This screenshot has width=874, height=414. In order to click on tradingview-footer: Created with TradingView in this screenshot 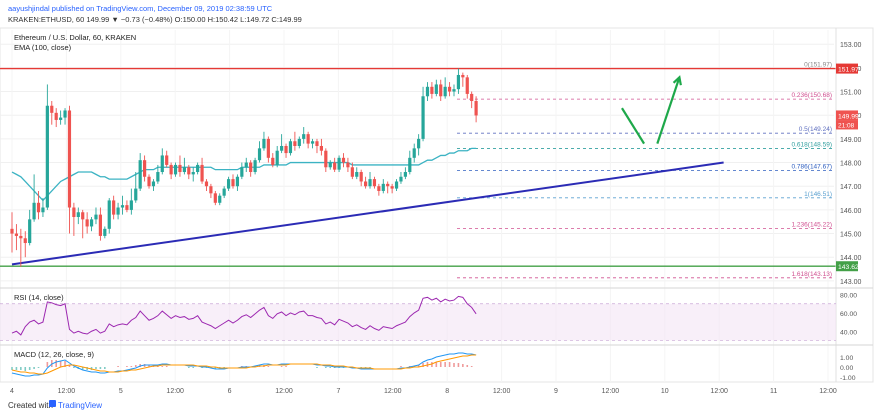, I will do `click(55, 405)`.